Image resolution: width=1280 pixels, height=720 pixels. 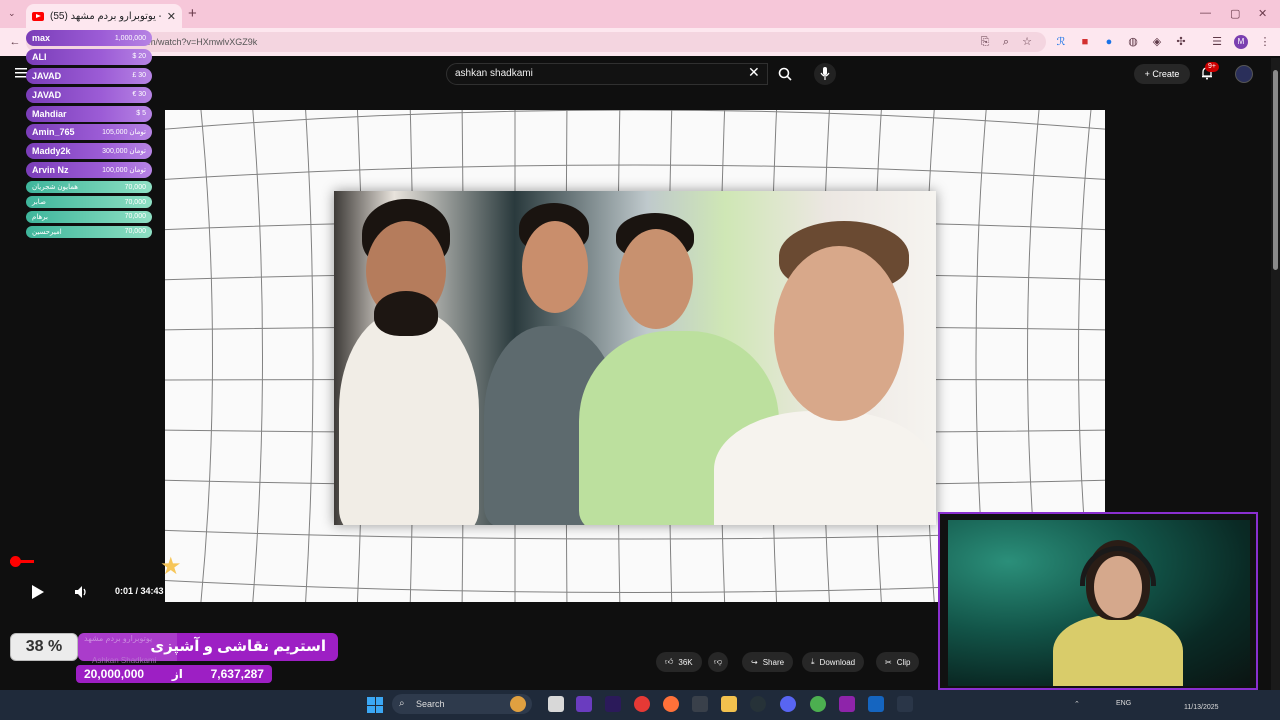 I want to click on clip-label: Clip, so click(x=903, y=662).